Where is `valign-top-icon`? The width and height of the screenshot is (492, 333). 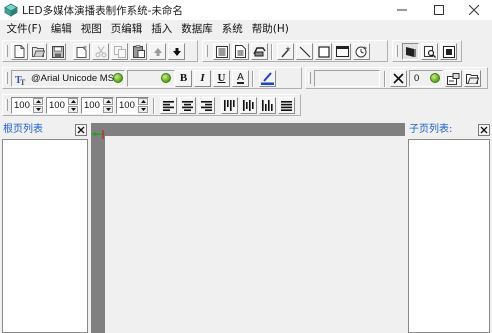 valign-top-icon is located at coordinates (229, 105).